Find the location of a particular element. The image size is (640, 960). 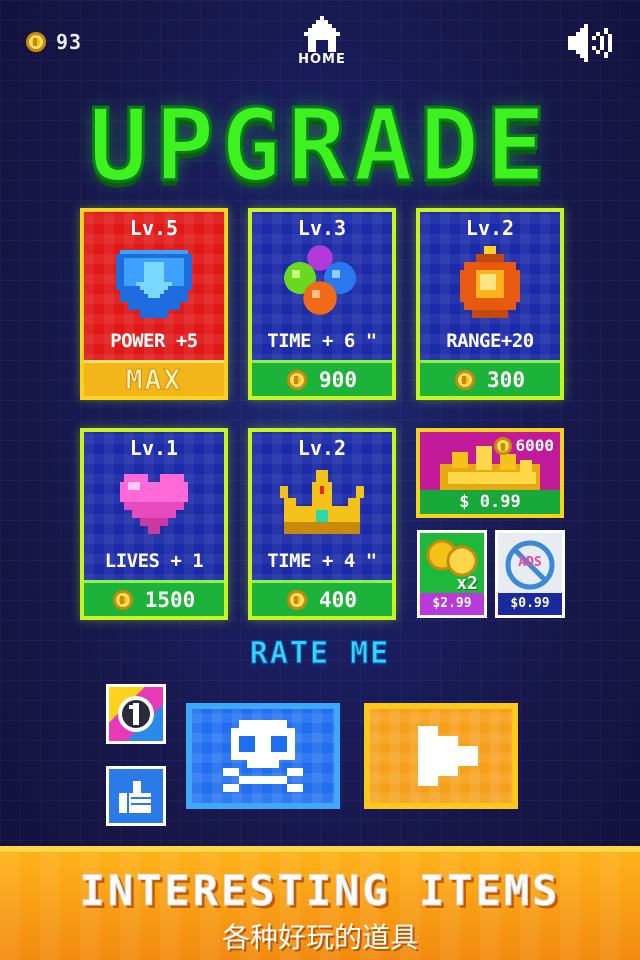

upgrade-card-range: Lv.2 RANGE+20 300 is located at coordinates (490, 304).